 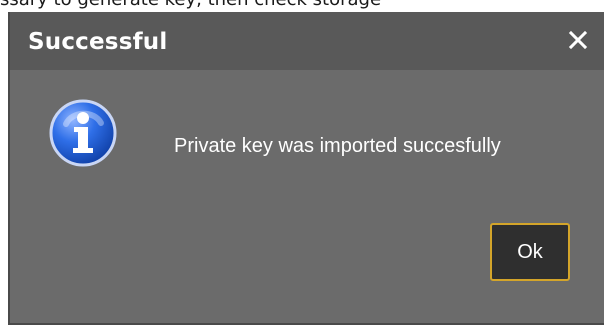 What do you see at coordinates (578, 40) in the screenshot?
I see `close-icon` at bounding box center [578, 40].